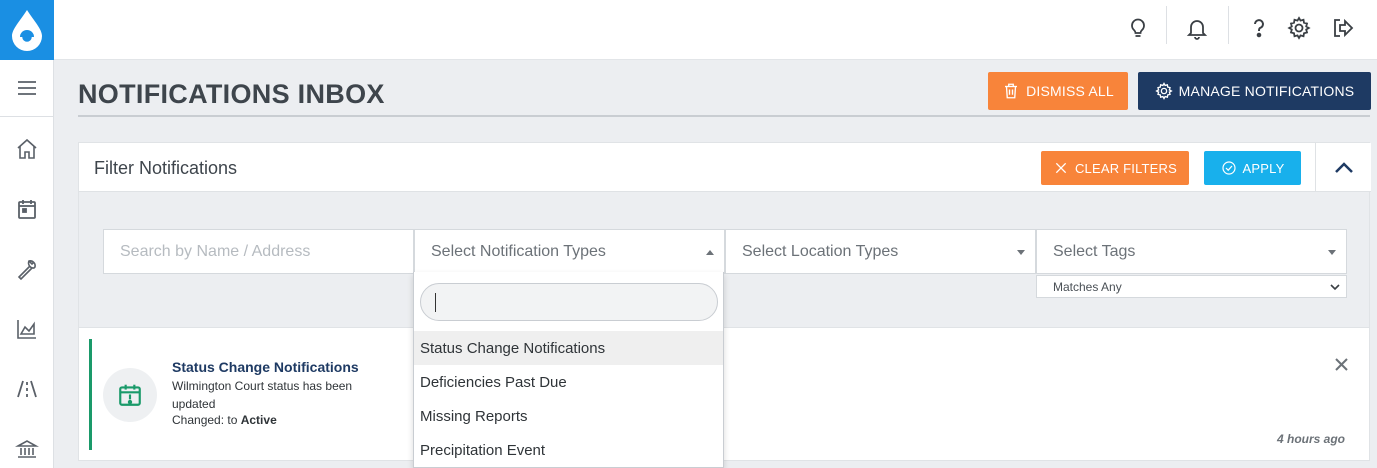 This screenshot has height=468, width=1377. I want to click on location-types-select: Select Location Types, so click(880, 251).